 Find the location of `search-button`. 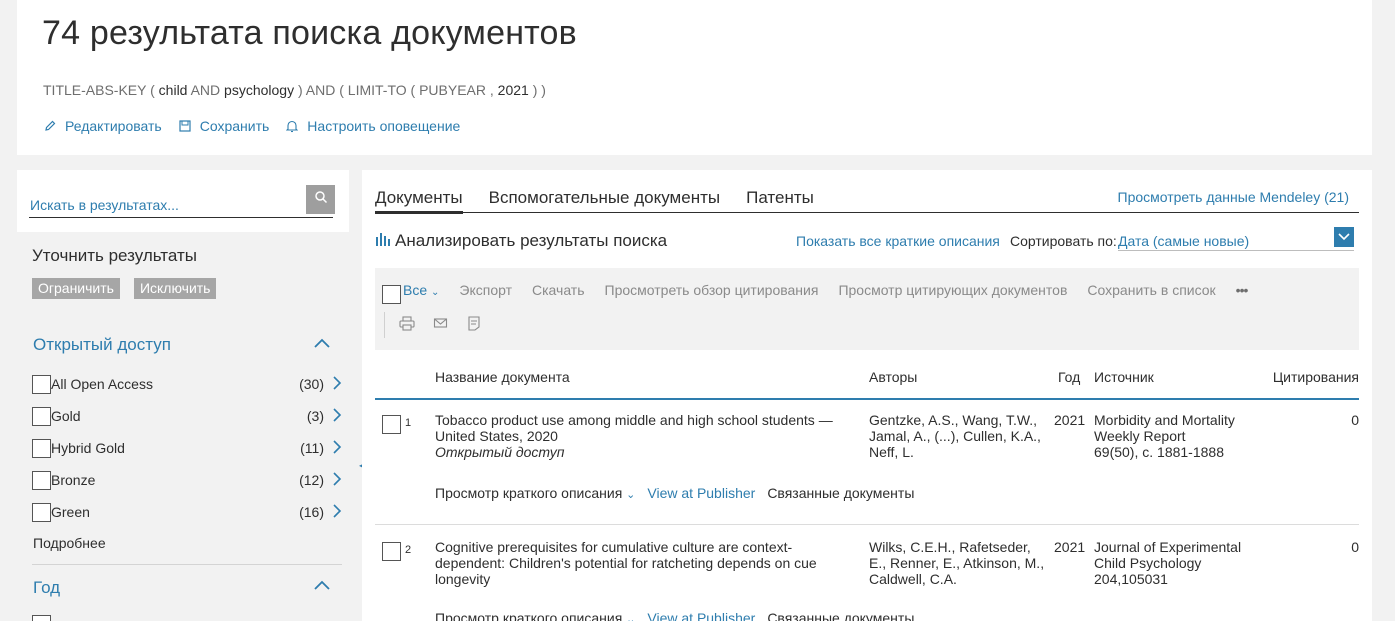

search-button is located at coordinates (320, 199).